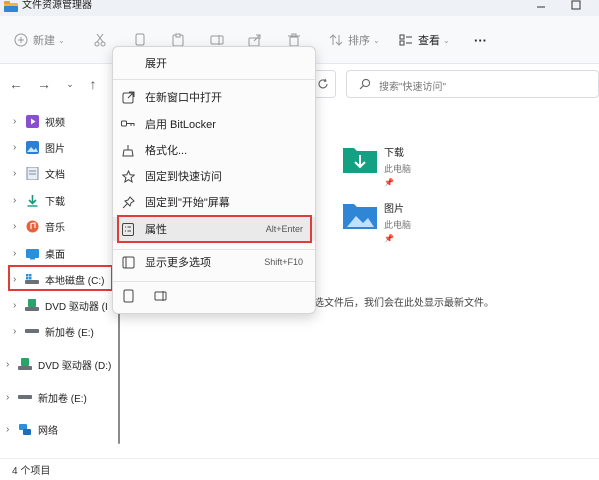  What do you see at coordinates (398, 225) in the screenshot?
I see `folder-location: 此电脑` at bounding box center [398, 225].